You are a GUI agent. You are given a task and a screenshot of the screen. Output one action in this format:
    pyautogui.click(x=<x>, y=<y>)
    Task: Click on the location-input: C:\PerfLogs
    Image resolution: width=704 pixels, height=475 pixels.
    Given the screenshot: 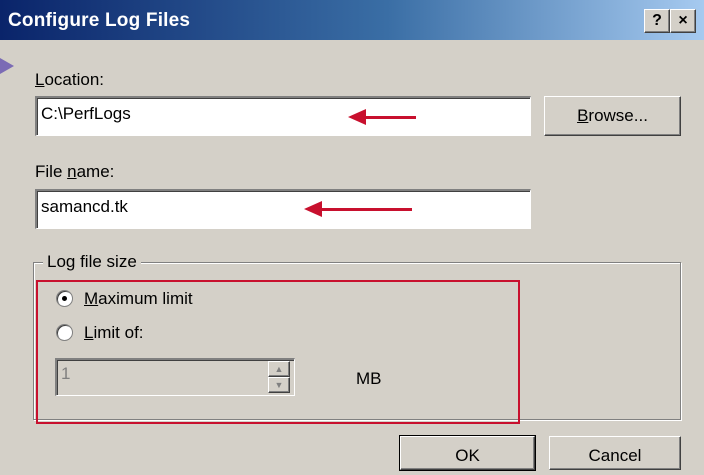 What is the action you would take?
    pyautogui.click(x=283, y=116)
    